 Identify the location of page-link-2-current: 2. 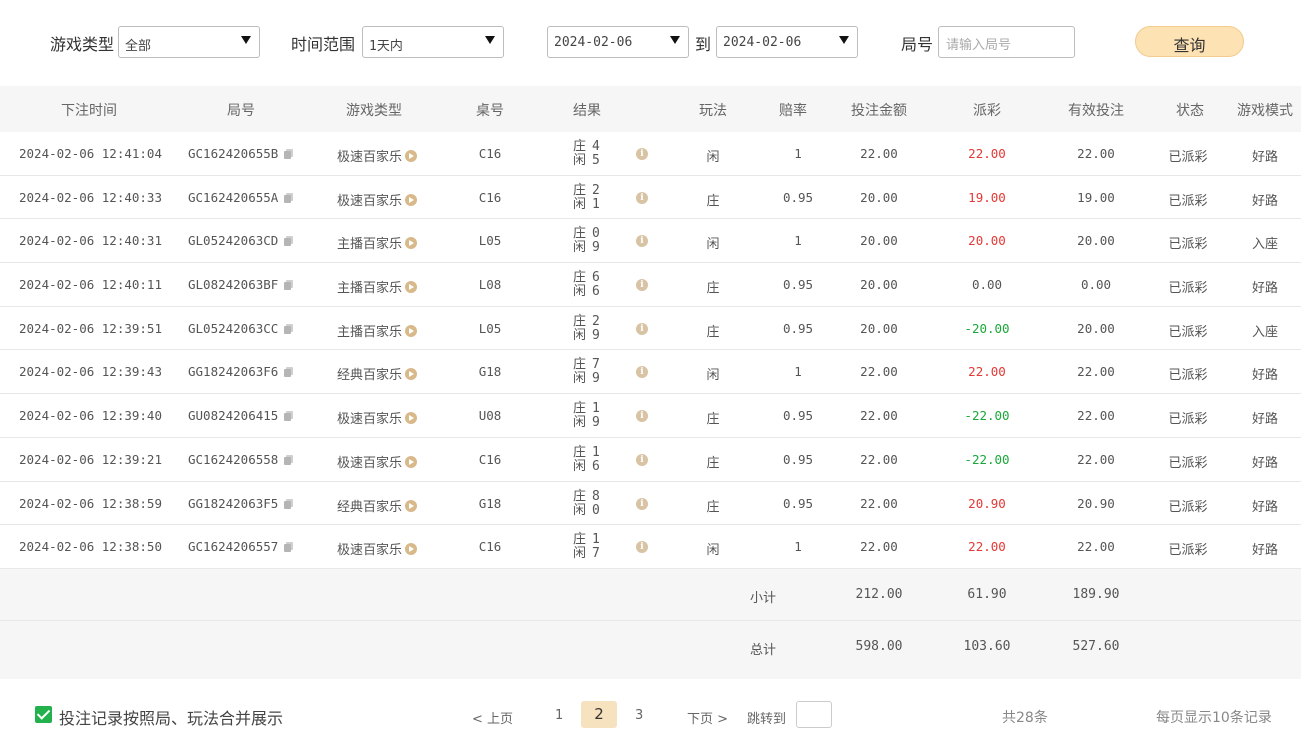
(599, 714).